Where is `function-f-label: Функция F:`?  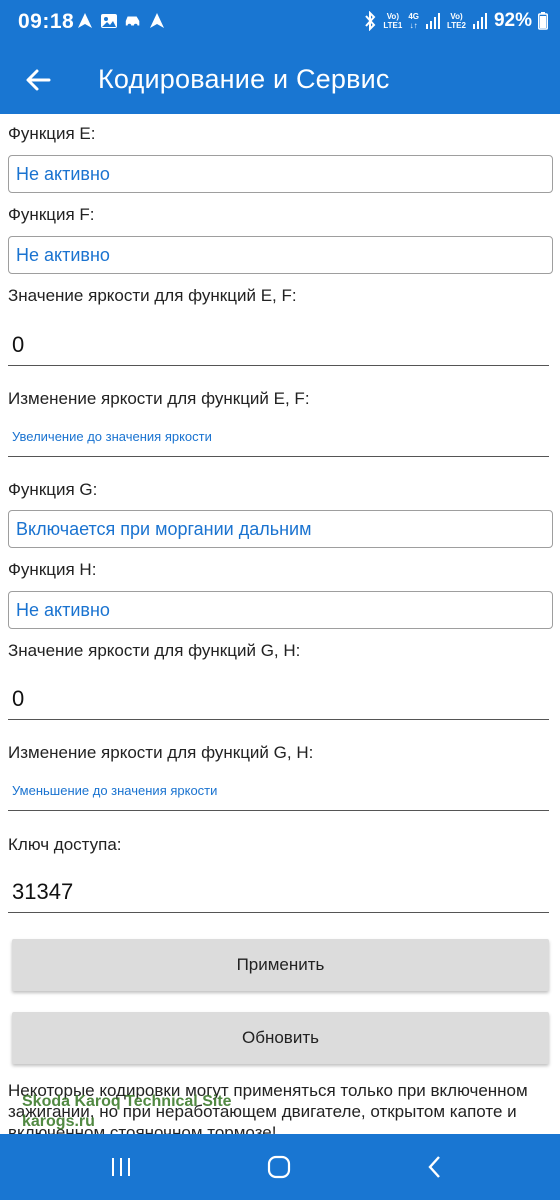
function-f-label: Функция F: is located at coordinates (51, 214).